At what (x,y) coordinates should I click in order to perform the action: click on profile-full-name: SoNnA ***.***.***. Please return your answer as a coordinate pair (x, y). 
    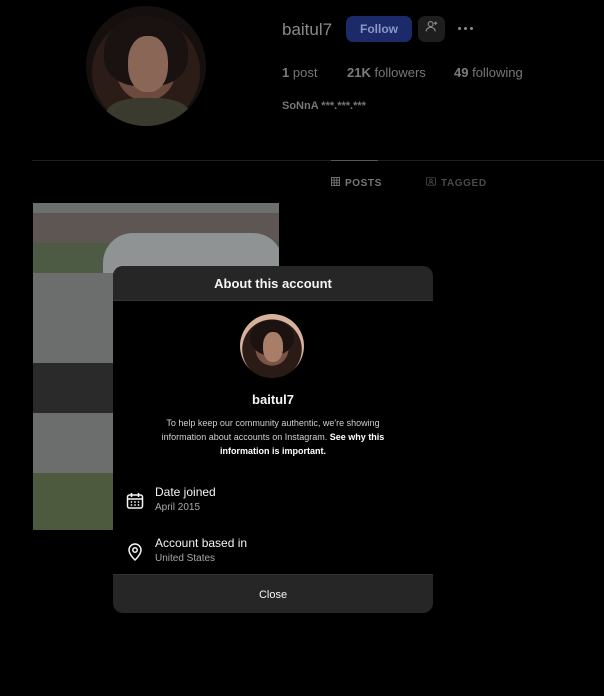
    Looking at the image, I should click on (324, 106).